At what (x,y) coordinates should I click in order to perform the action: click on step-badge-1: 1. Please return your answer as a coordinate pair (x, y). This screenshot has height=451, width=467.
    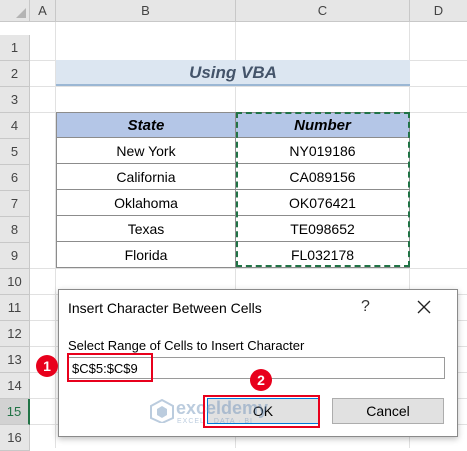
    Looking at the image, I should click on (47, 366).